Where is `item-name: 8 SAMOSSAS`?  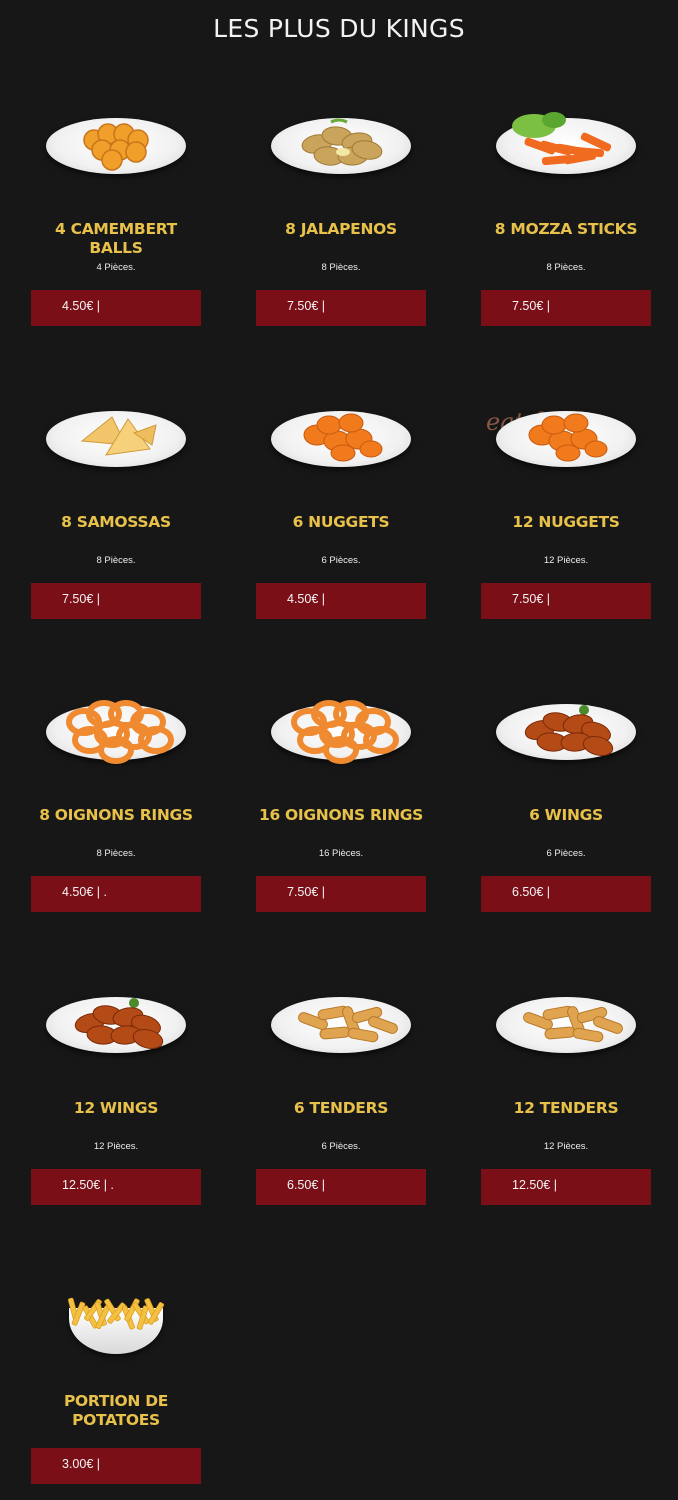
item-name: 8 SAMOSSAS is located at coordinates (116, 522).